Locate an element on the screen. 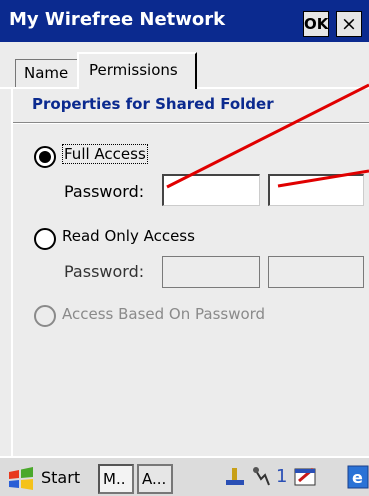 This screenshot has height=496, width=369. svg-text: e is located at coordinates (357, 477).